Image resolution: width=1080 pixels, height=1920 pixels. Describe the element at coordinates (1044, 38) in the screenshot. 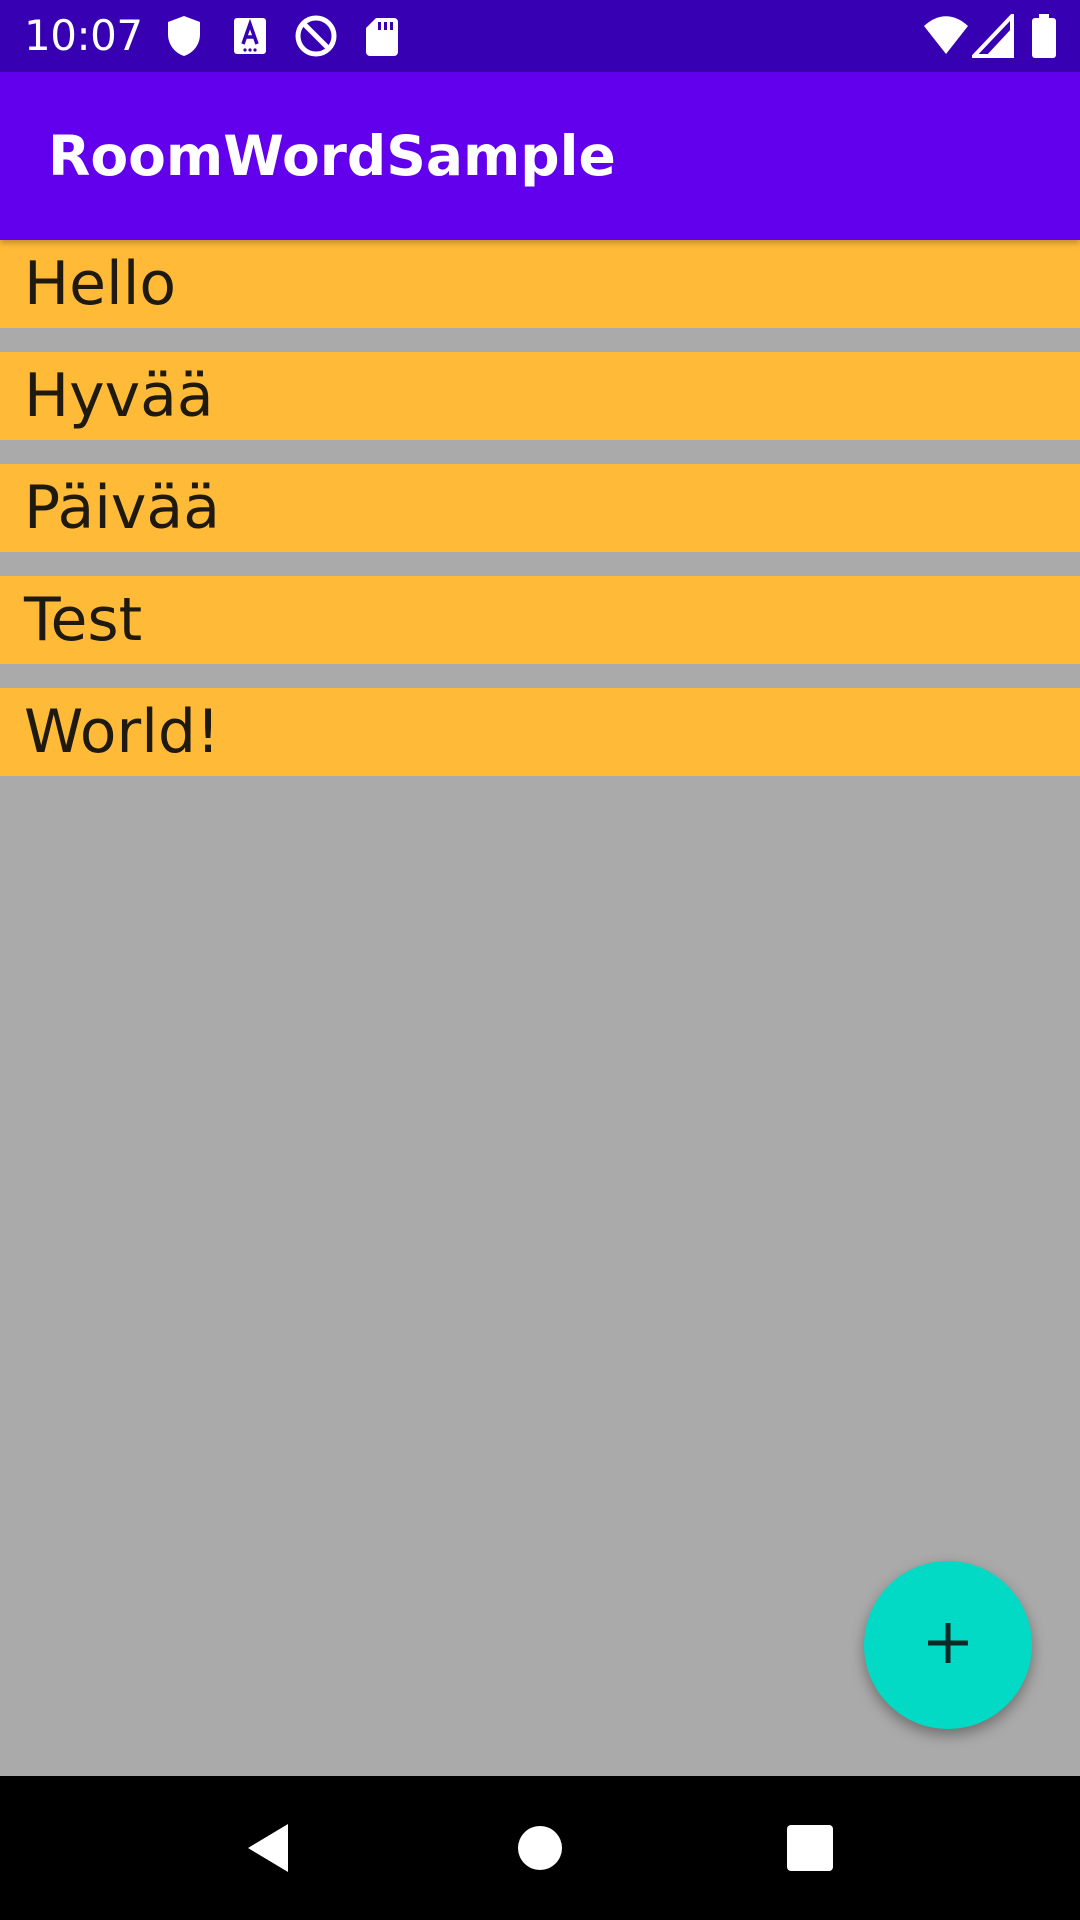

I see `battery-icon` at that location.